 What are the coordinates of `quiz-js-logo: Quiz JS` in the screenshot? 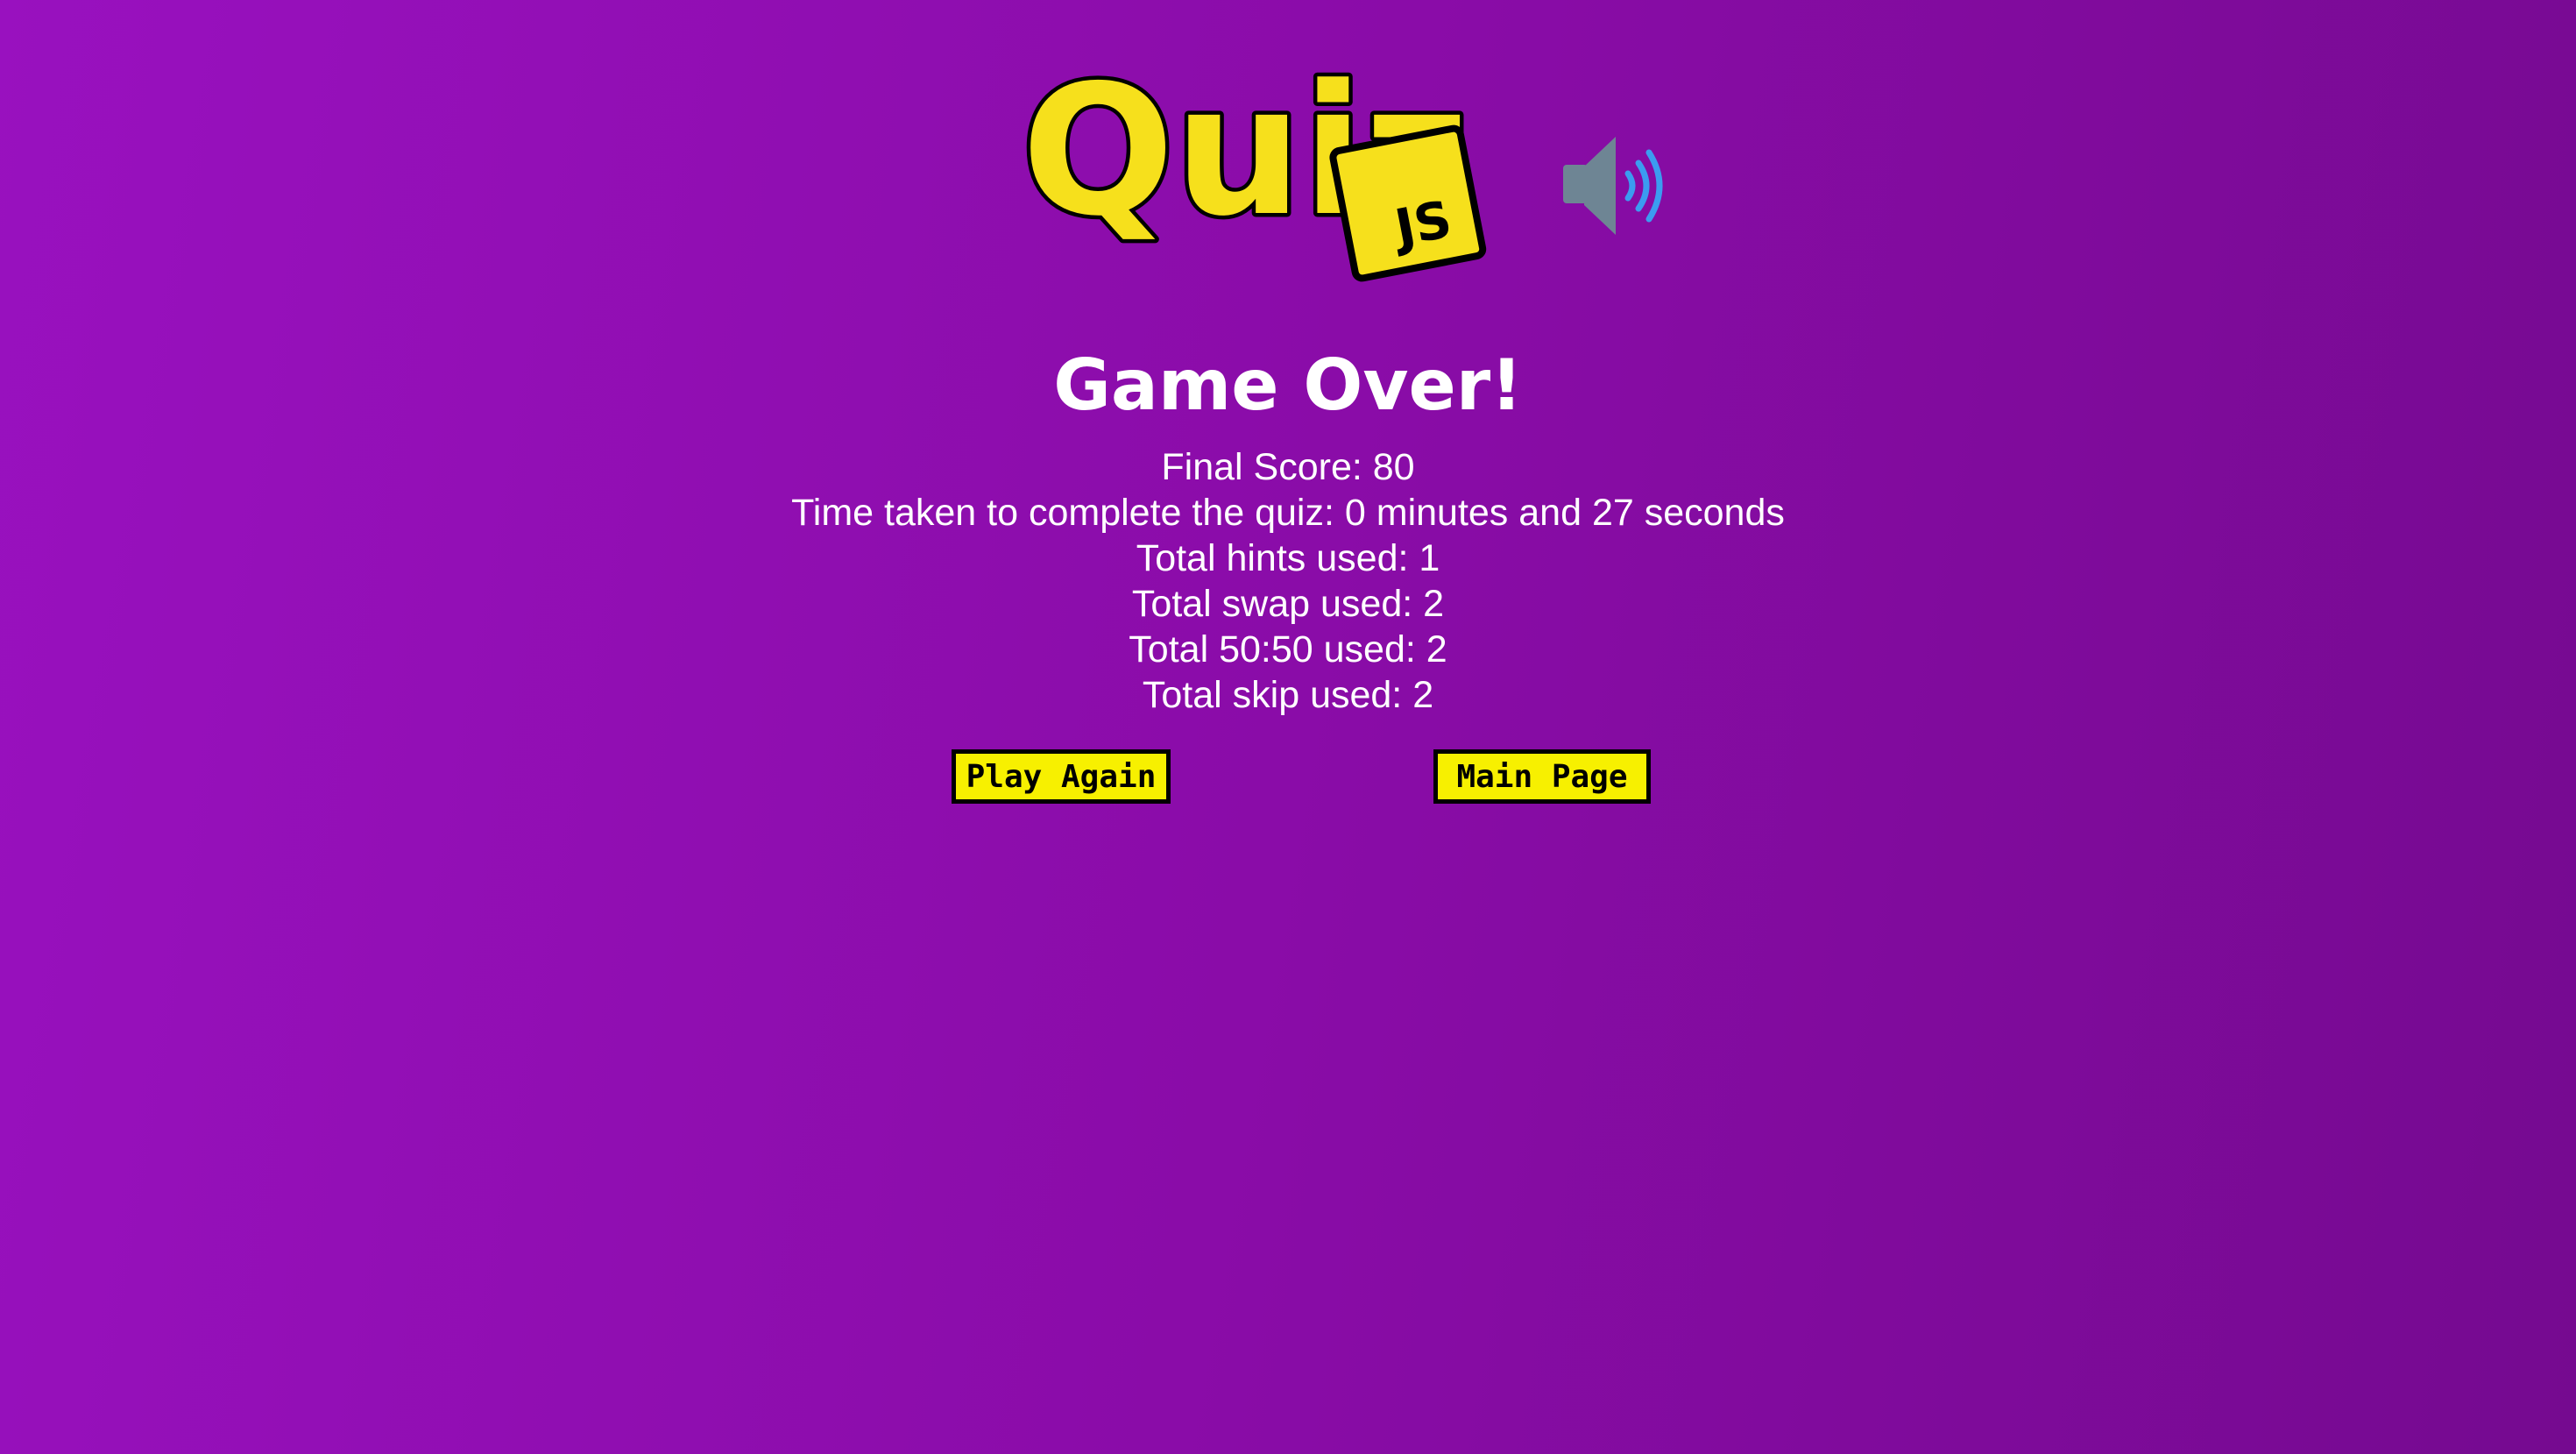 It's located at (1252, 163).